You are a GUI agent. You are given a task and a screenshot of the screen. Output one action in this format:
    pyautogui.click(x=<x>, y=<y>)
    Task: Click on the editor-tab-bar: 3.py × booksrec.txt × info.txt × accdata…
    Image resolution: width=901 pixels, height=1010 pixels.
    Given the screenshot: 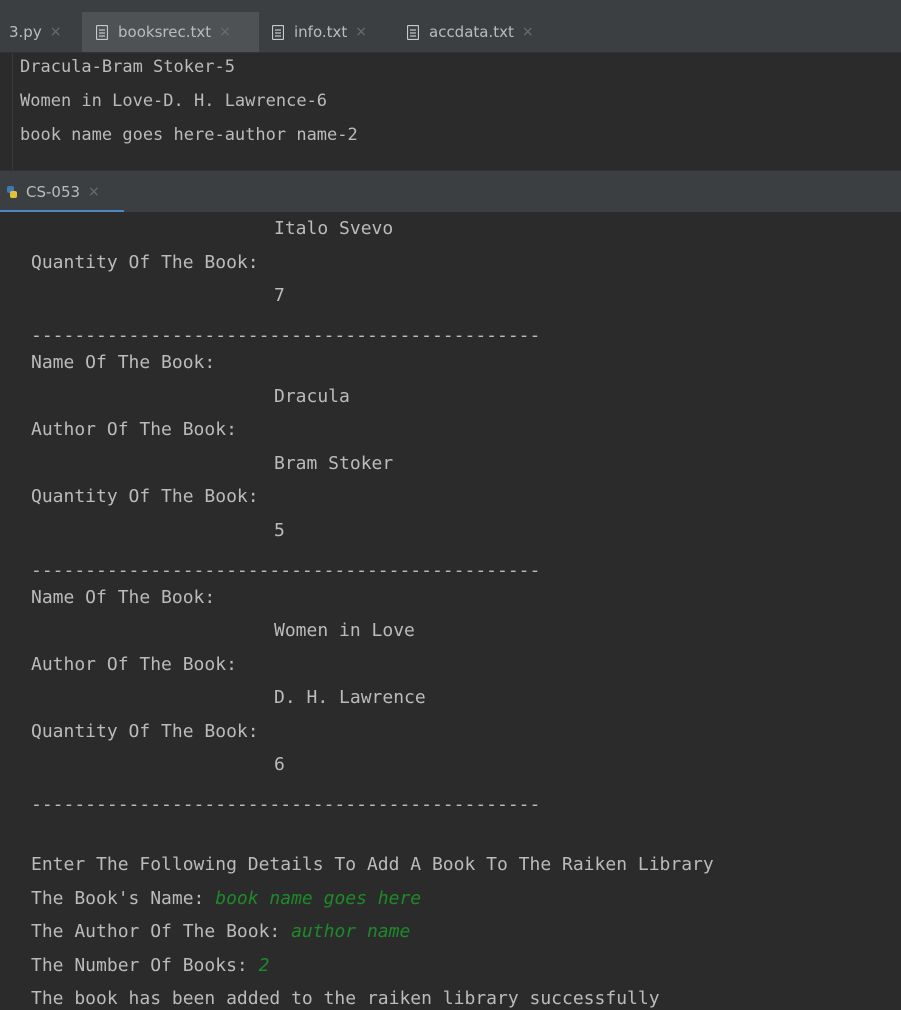 What is the action you would take?
    pyautogui.click(x=450, y=32)
    